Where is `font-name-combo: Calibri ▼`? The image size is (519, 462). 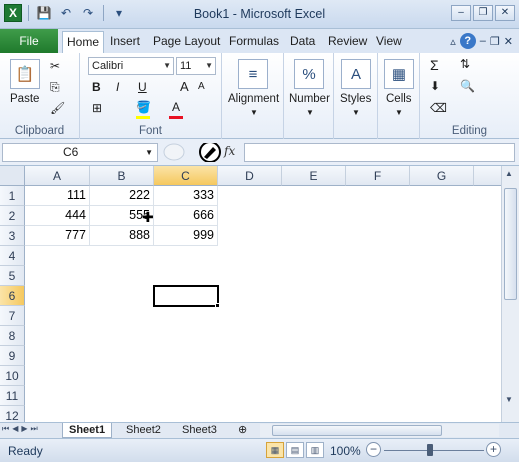
font-name-combo: Calibri ▼ is located at coordinates (131, 66).